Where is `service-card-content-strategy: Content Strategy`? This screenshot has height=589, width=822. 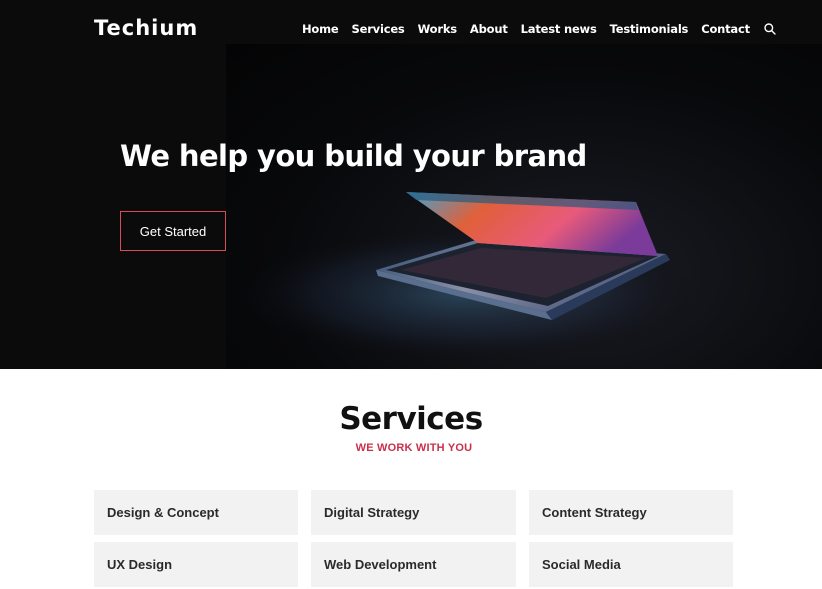
service-card-content-strategy: Content Strategy is located at coordinates (631, 512).